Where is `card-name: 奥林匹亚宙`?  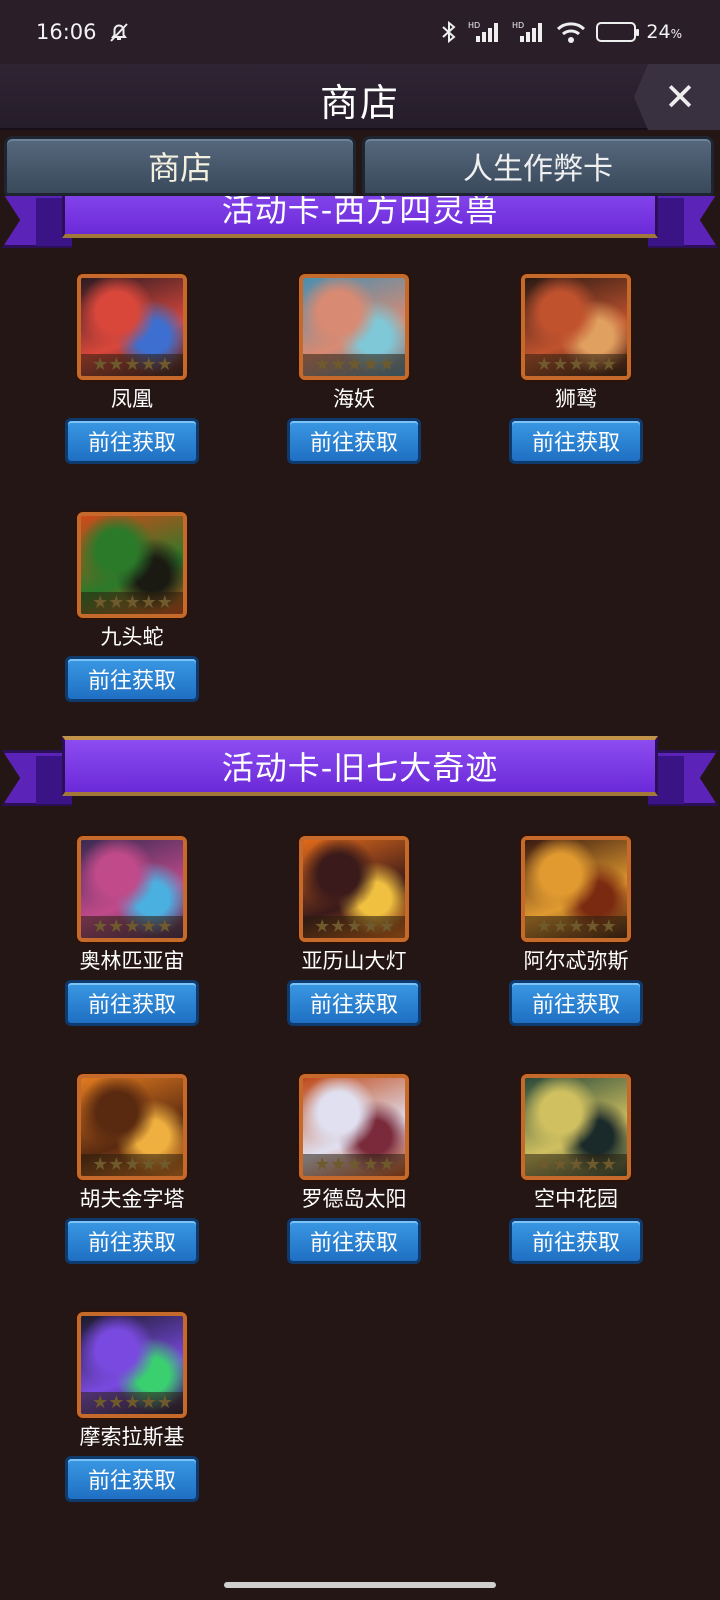
card-name: 奥林匹亚宙 is located at coordinates (132, 960).